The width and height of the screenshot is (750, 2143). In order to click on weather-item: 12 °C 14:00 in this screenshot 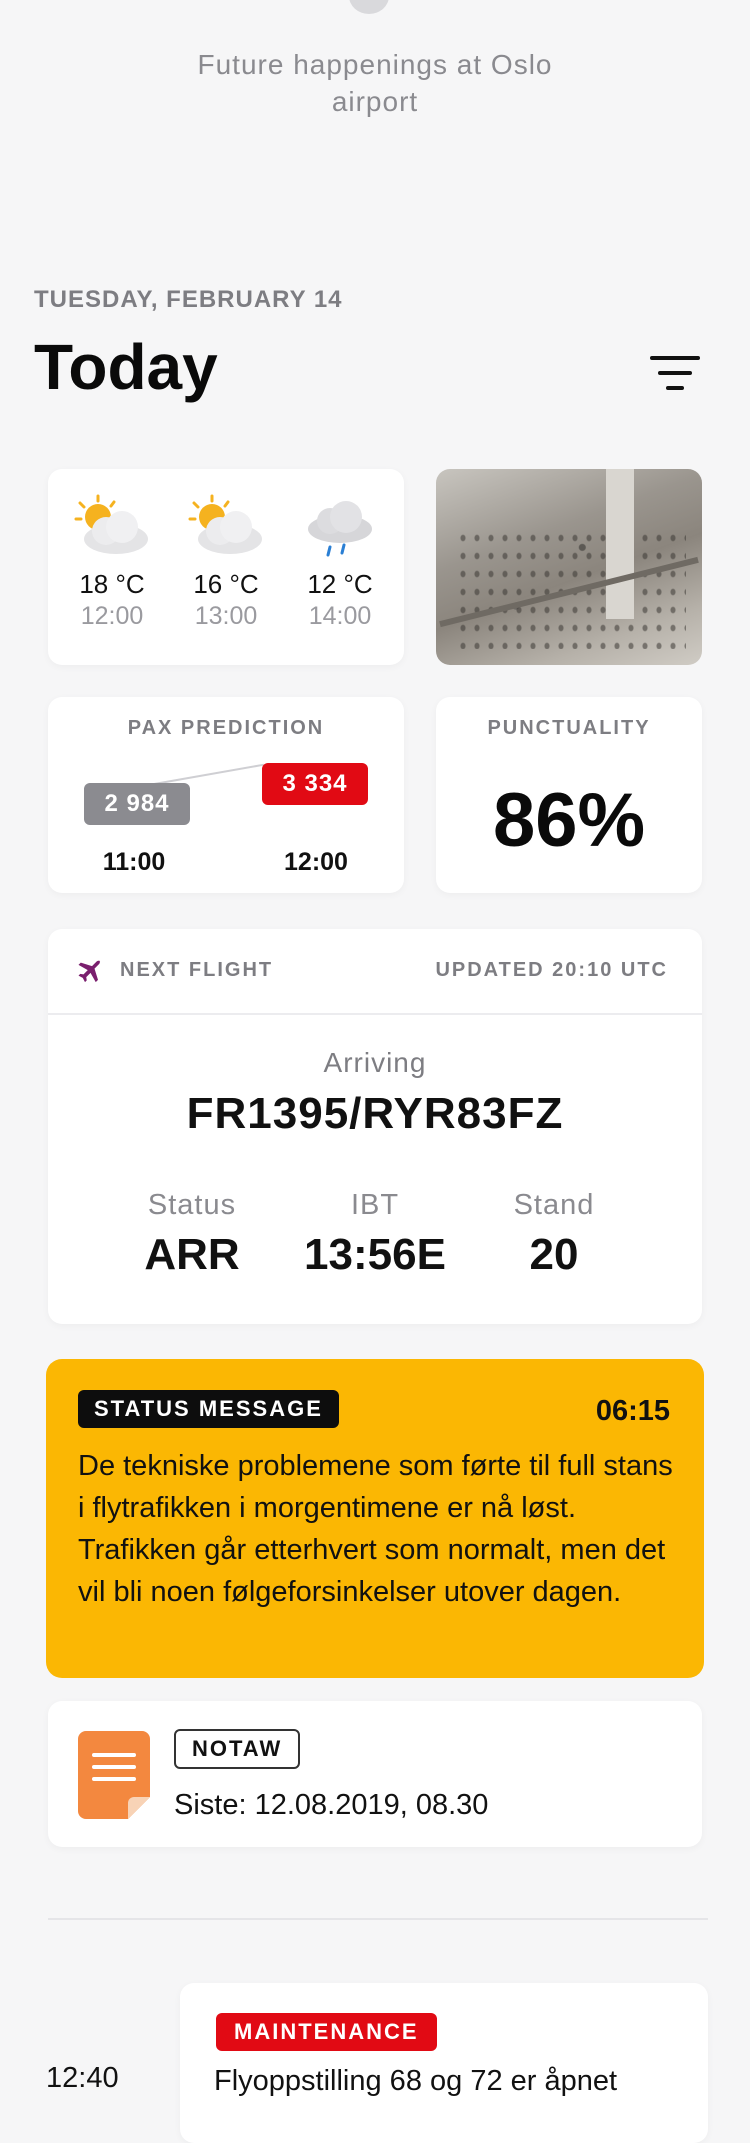, I will do `click(340, 562)`.